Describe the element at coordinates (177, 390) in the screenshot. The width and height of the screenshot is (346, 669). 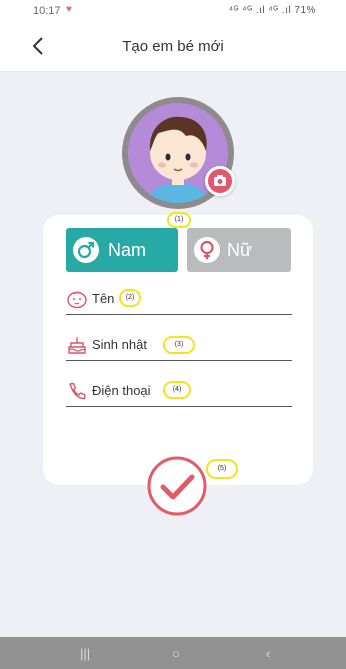
I see `annotation-marker-4: (4)` at that location.